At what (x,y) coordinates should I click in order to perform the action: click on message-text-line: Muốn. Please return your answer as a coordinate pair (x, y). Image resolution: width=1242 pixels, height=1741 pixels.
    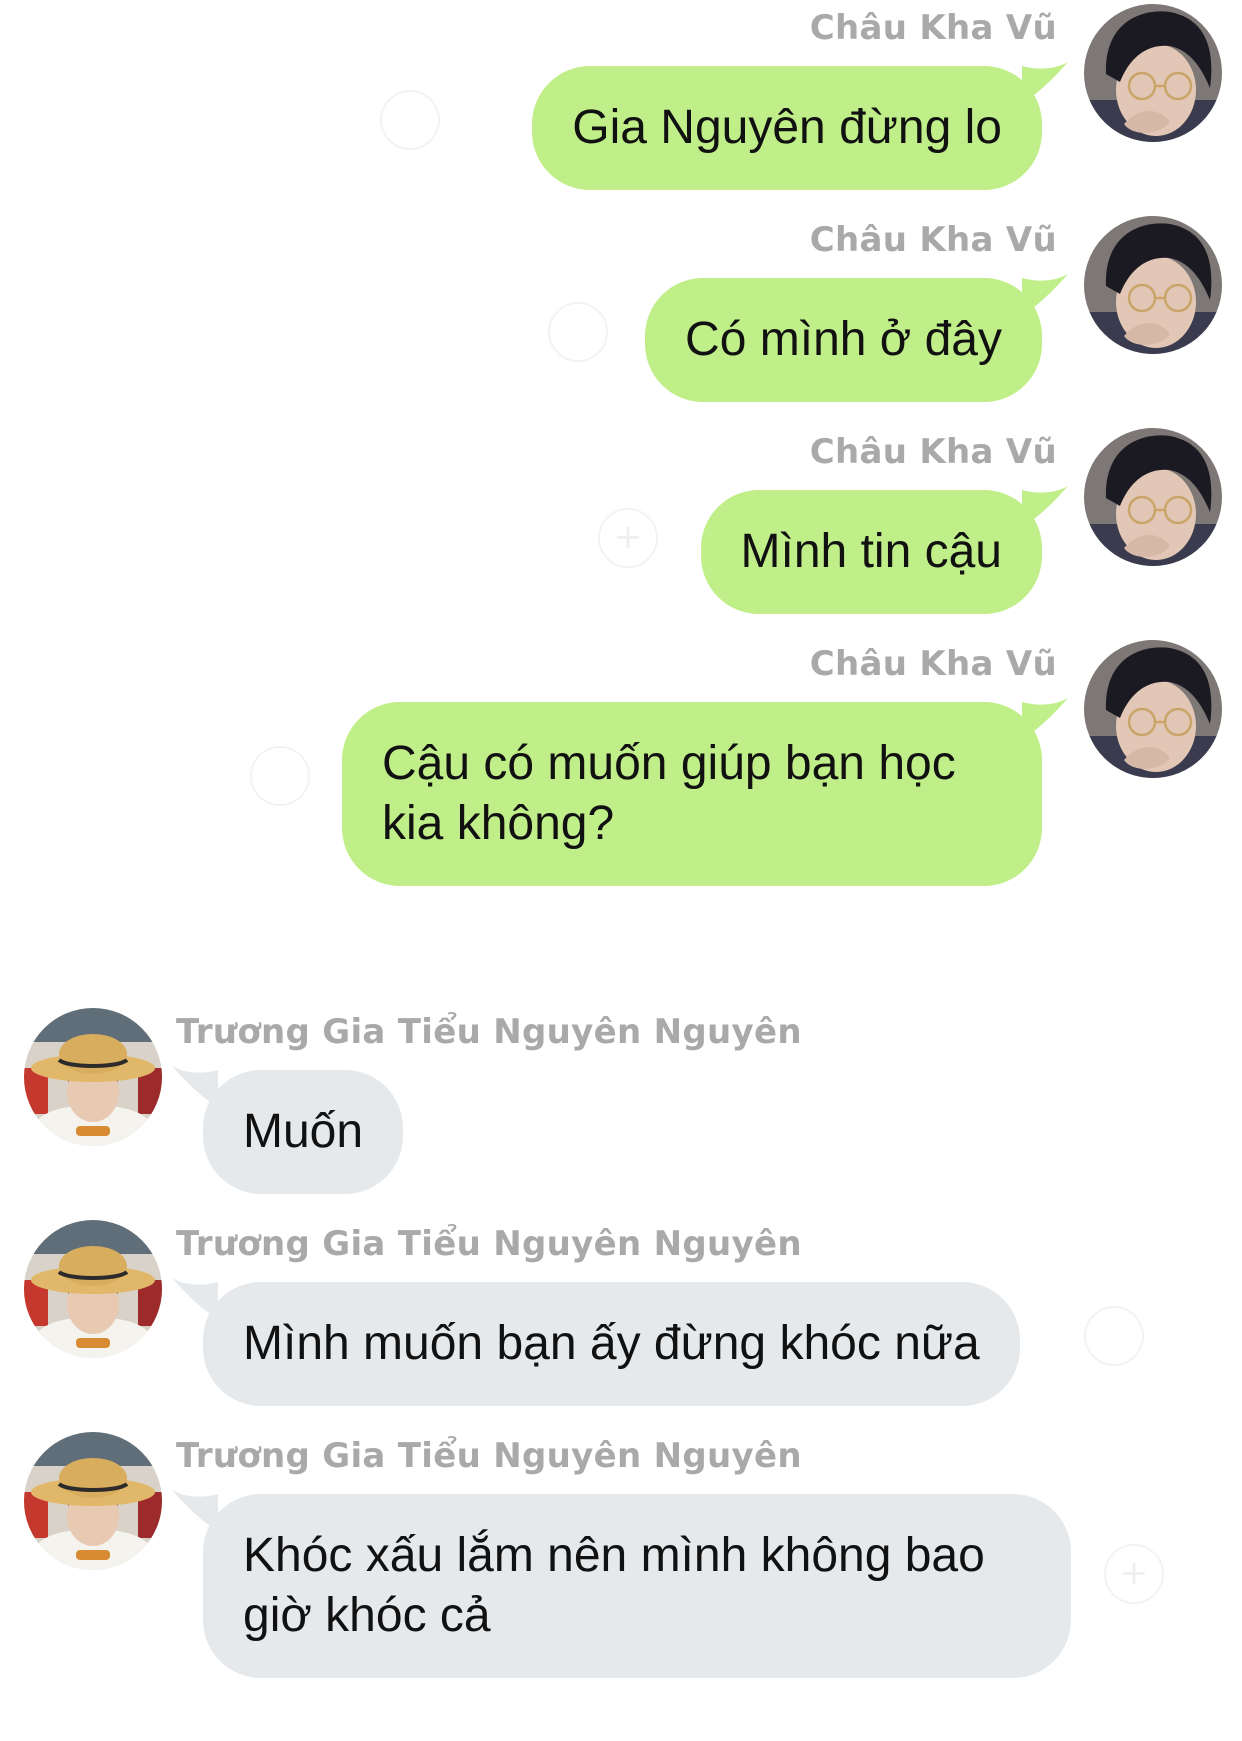
    Looking at the image, I should click on (303, 1131).